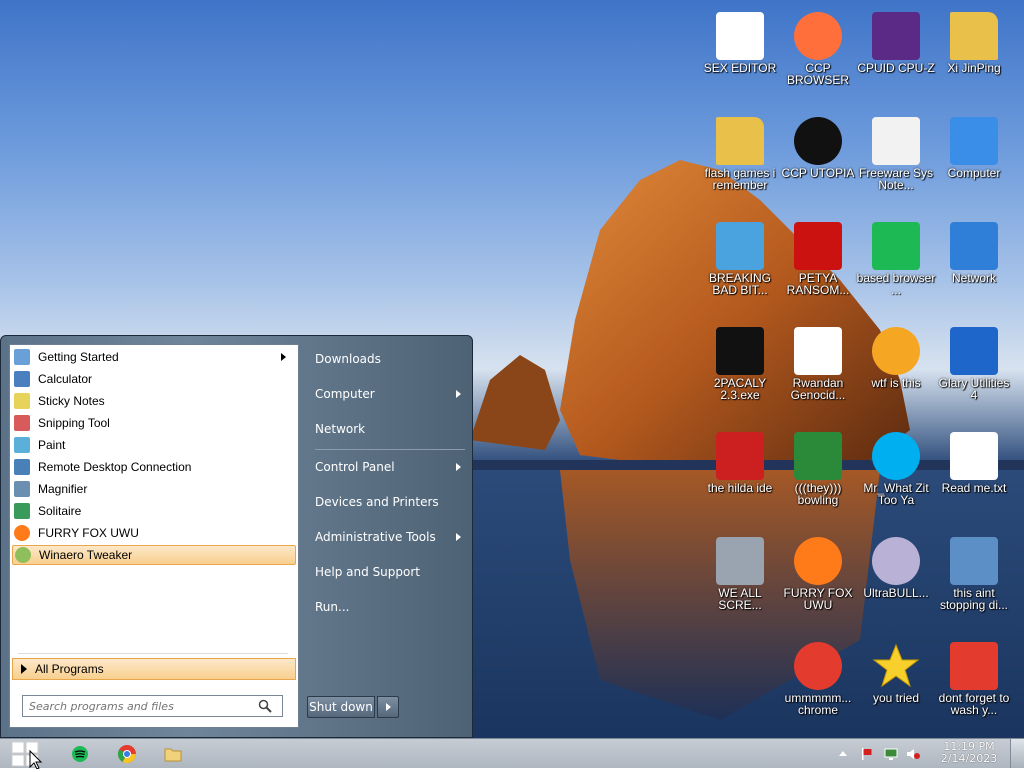  What do you see at coordinates (265, 706) in the screenshot?
I see `search-icon` at bounding box center [265, 706].